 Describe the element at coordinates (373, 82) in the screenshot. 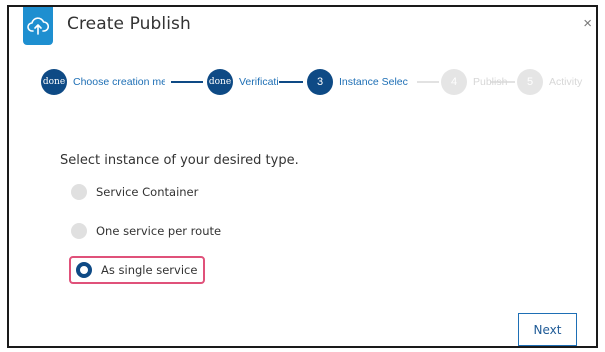

I see `step-label: Instance Selec` at that location.